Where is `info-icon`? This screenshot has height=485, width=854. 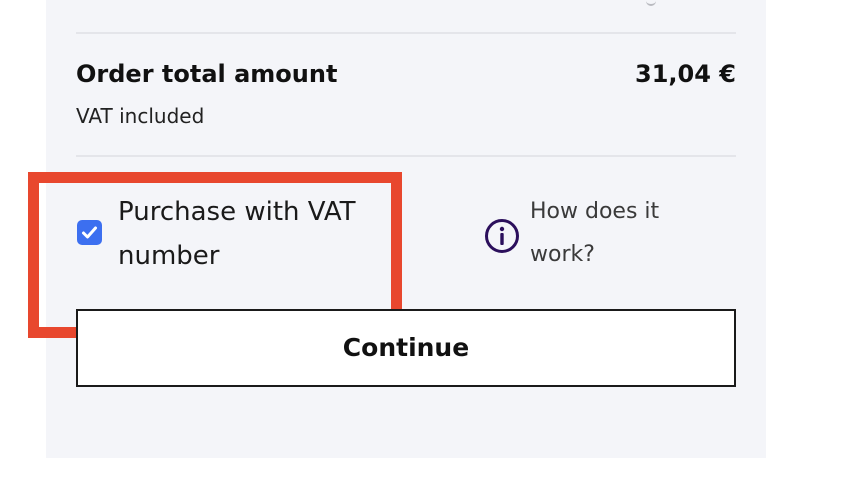
info-icon is located at coordinates (502, 238).